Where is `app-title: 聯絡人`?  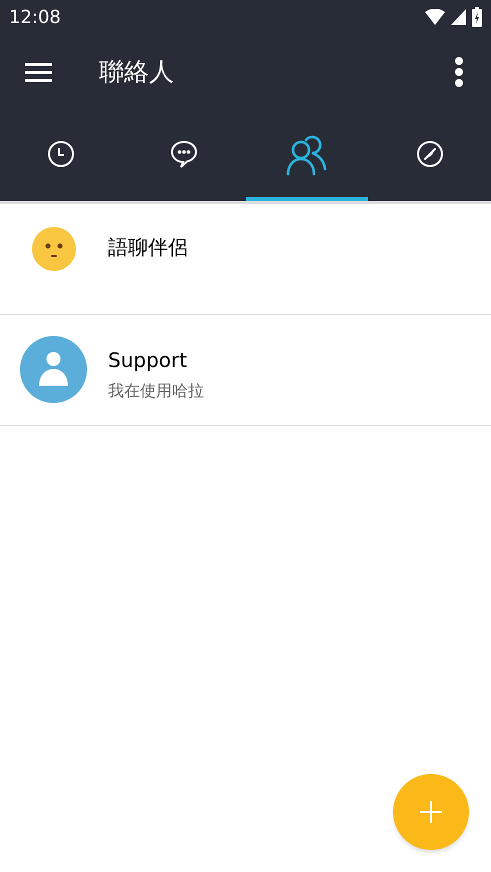
app-title: 聯絡人 is located at coordinates (137, 72).